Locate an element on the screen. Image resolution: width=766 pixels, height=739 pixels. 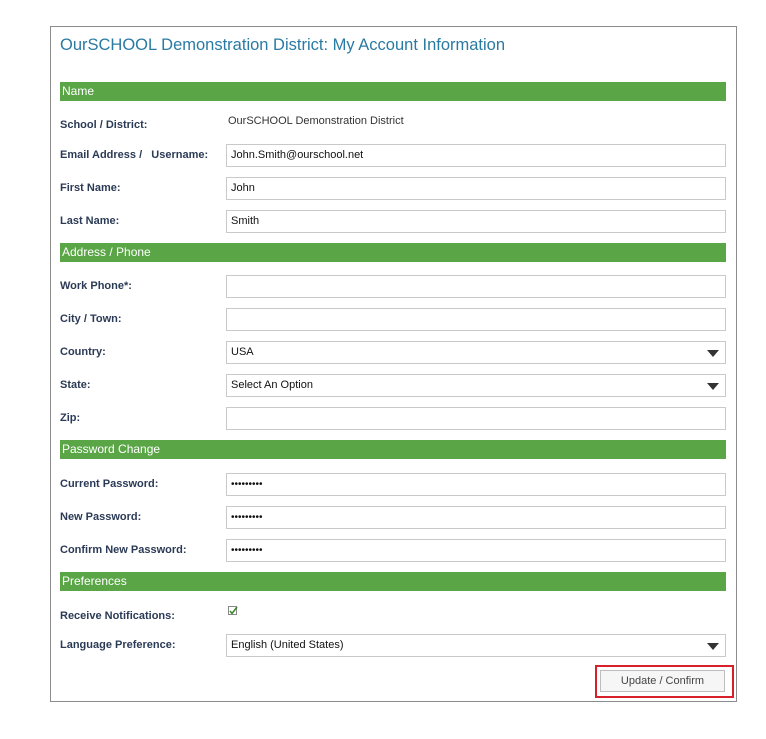
section-address-header: Address / Phone is located at coordinates (393, 252).